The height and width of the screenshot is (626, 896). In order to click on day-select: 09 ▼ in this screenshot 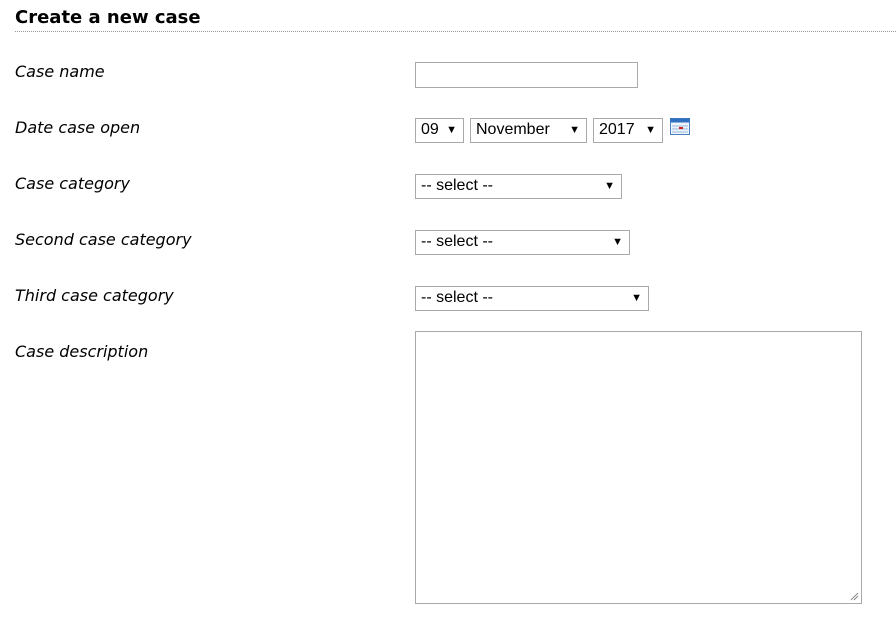, I will do `click(439, 130)`.